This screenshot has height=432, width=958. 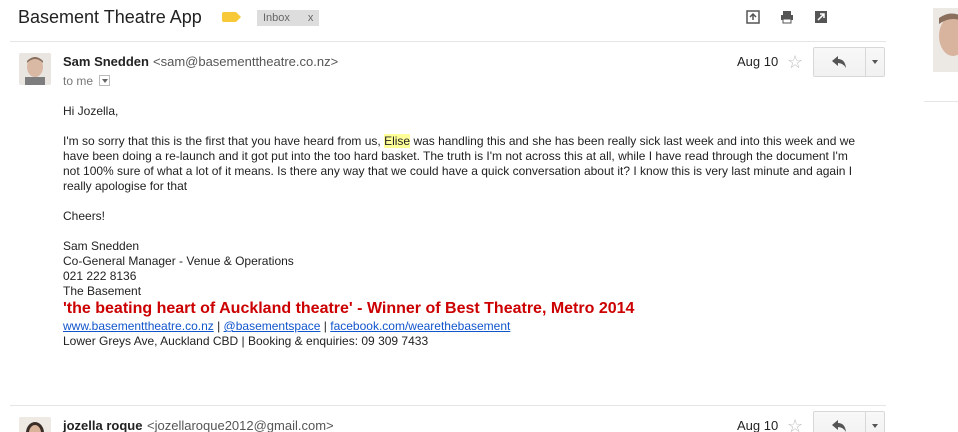 I want to click on contact-avatar, so click(x=945, y=40).